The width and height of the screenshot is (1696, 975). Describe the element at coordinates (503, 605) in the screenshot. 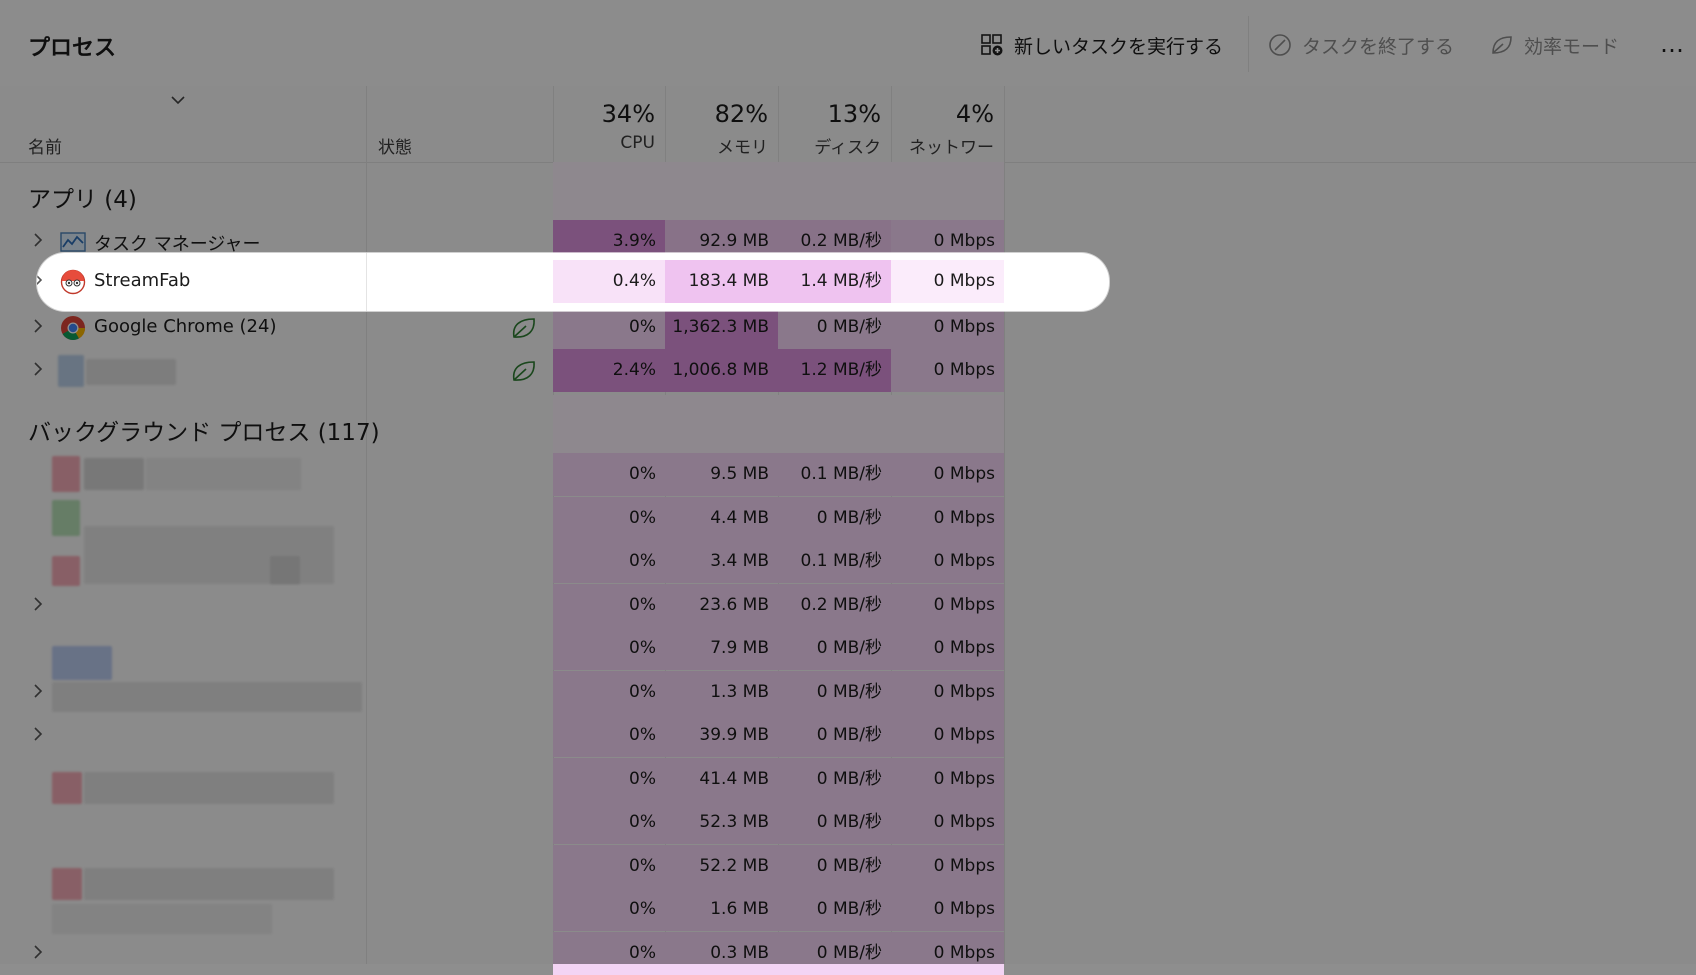

I see `table-row: 0% 23.6 MB 0.2 MB/秒 0 Mbps` at that location.